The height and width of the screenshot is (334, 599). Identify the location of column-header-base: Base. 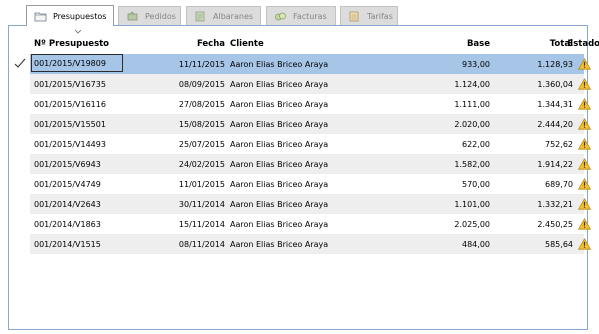
(430, 44).